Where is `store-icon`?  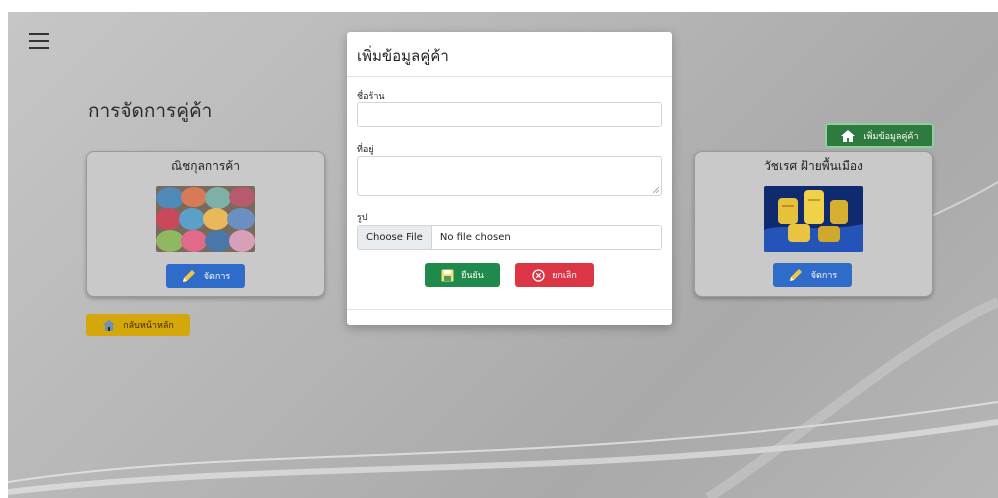
store-icon is located at coordinates (848, 135).